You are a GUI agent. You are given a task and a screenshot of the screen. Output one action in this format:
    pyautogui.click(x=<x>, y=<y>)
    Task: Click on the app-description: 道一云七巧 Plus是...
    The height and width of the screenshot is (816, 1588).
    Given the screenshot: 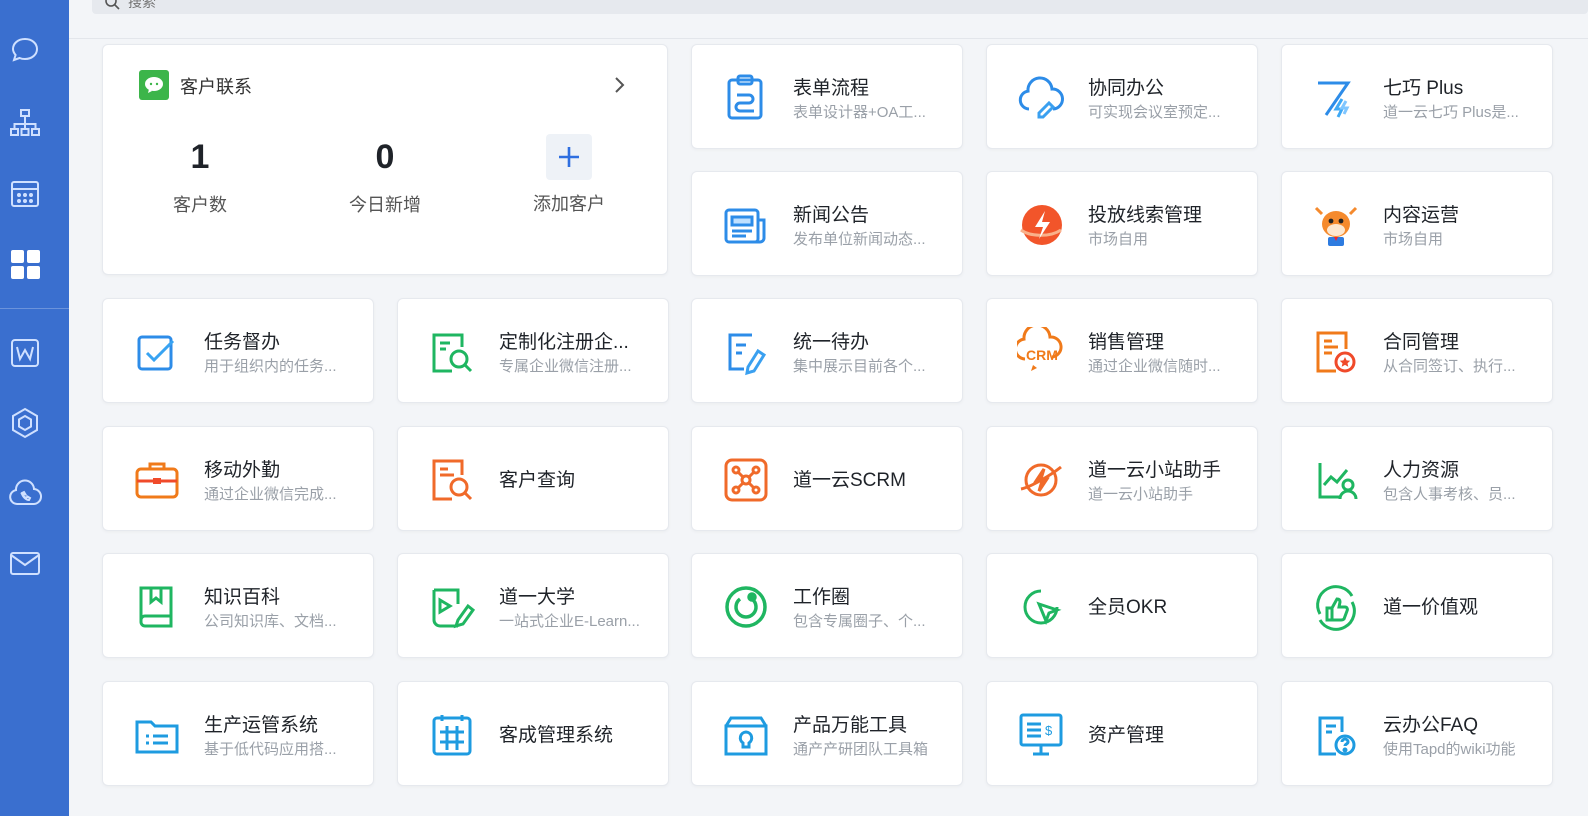 What is the action you would take?
    pyautogui.click(x=1451, y=112)
    